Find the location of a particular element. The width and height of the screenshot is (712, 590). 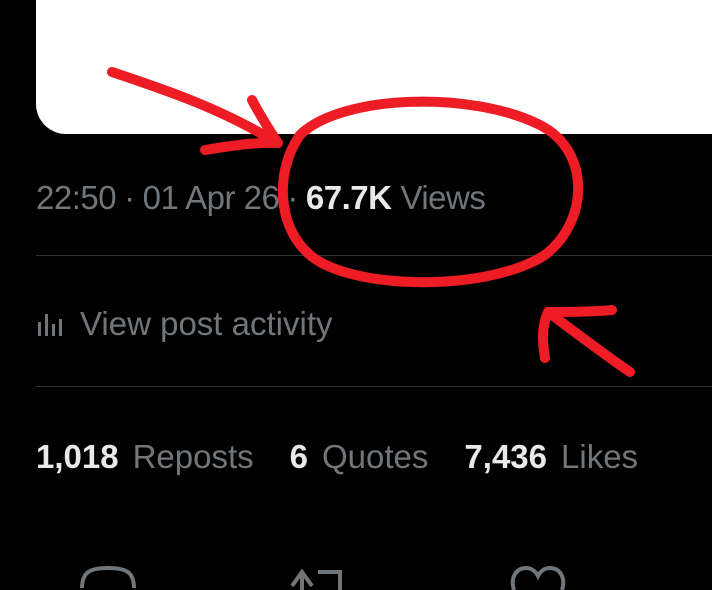

quotes-label: Quotes is located at coordinates (375, 456).